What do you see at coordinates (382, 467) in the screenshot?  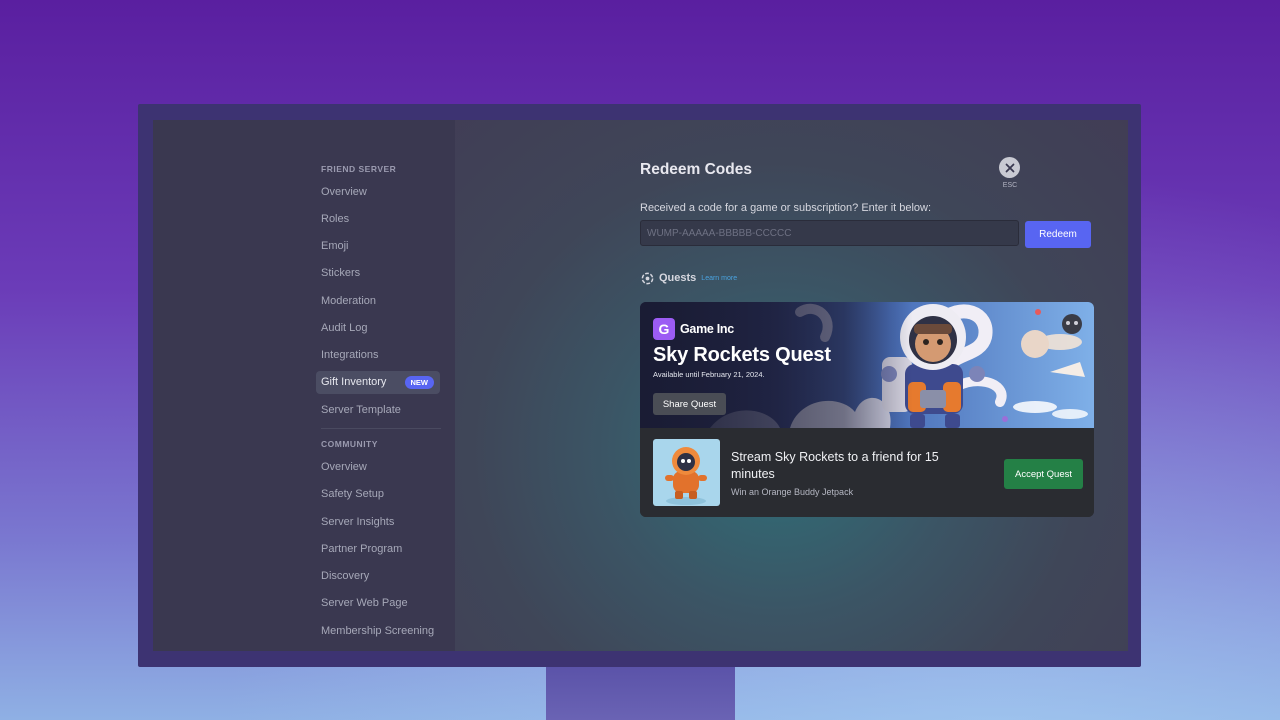 I see `sidebar-item-community-overview: Overview` at bounding box center [382, 467].